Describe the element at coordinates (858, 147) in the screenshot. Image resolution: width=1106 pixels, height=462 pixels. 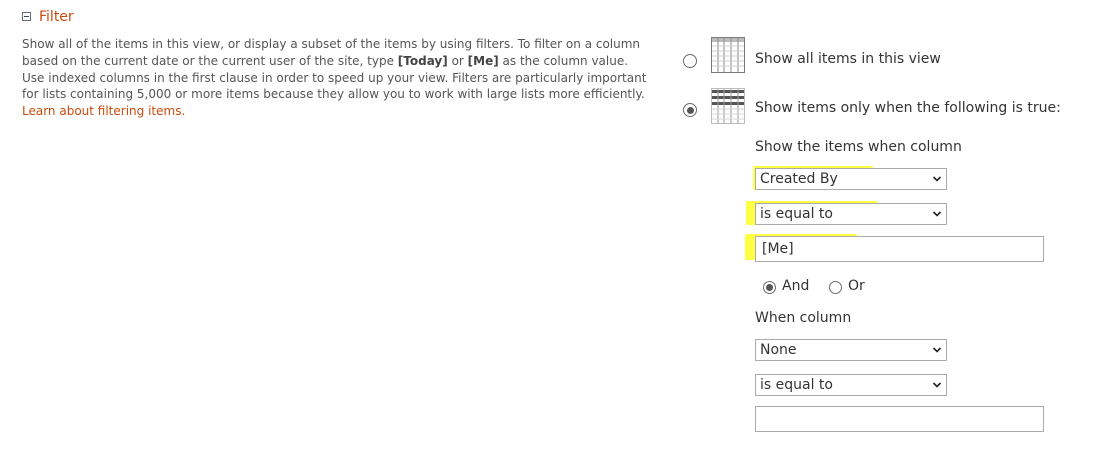
I see `clause1-heading: Show the items when column` at that location.